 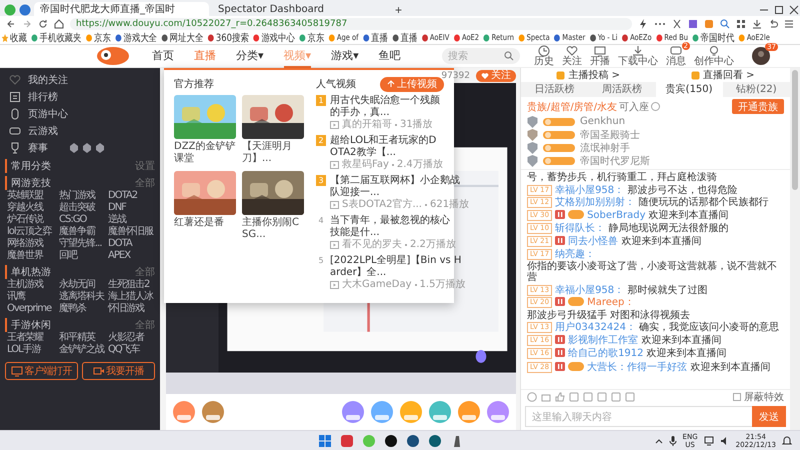 What do you see at coordinates (274, 37) in the screenshot?
I see `bookmark-link: 游戏中心` at bounding box center [274, 37].